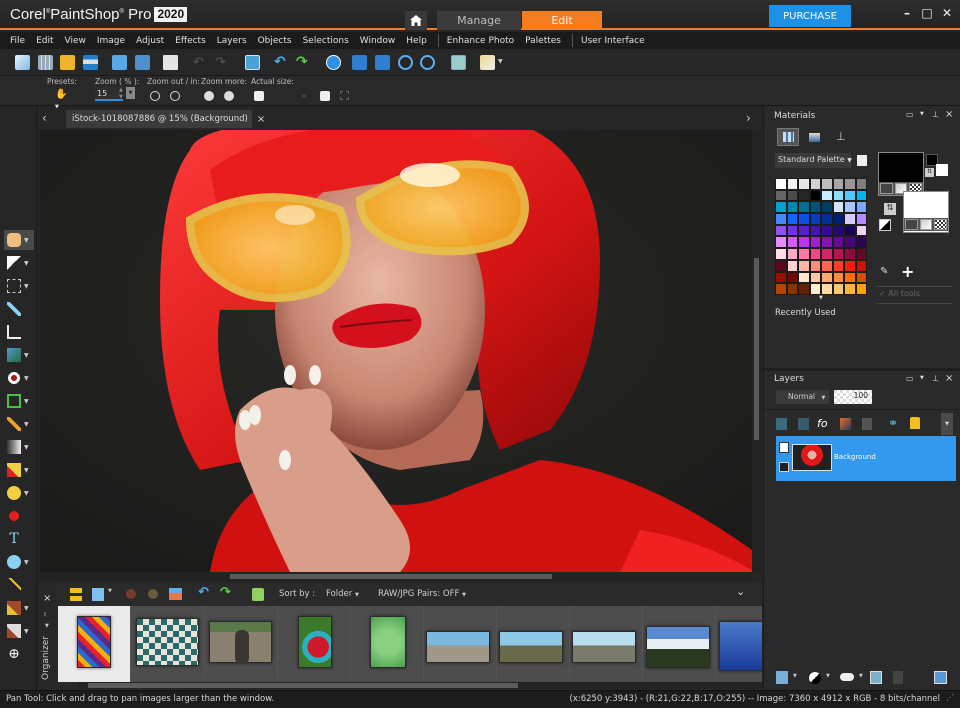 The image size is (960, 708). I want to click on swap-colors-icon: ⇅, so click(890, 209).